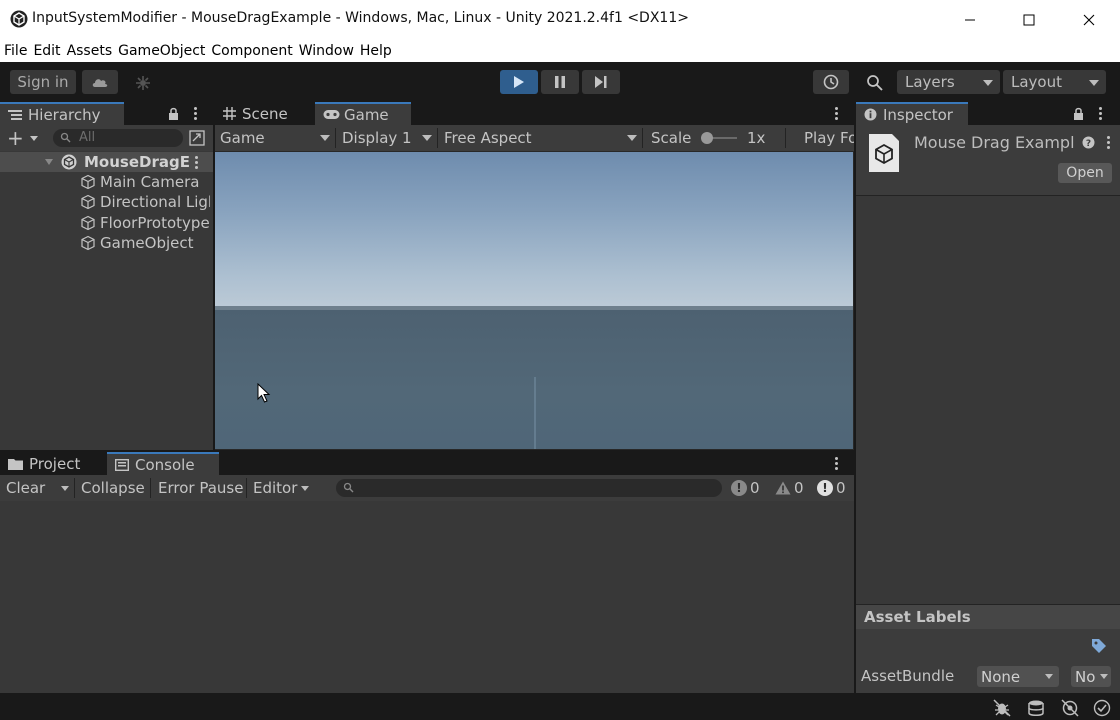 The width and height of the screenshot is (1120, 720). Describe the element at coordinates (1054, 82) in the screenshot. I see `layout-dropdown: Layout` at that location.